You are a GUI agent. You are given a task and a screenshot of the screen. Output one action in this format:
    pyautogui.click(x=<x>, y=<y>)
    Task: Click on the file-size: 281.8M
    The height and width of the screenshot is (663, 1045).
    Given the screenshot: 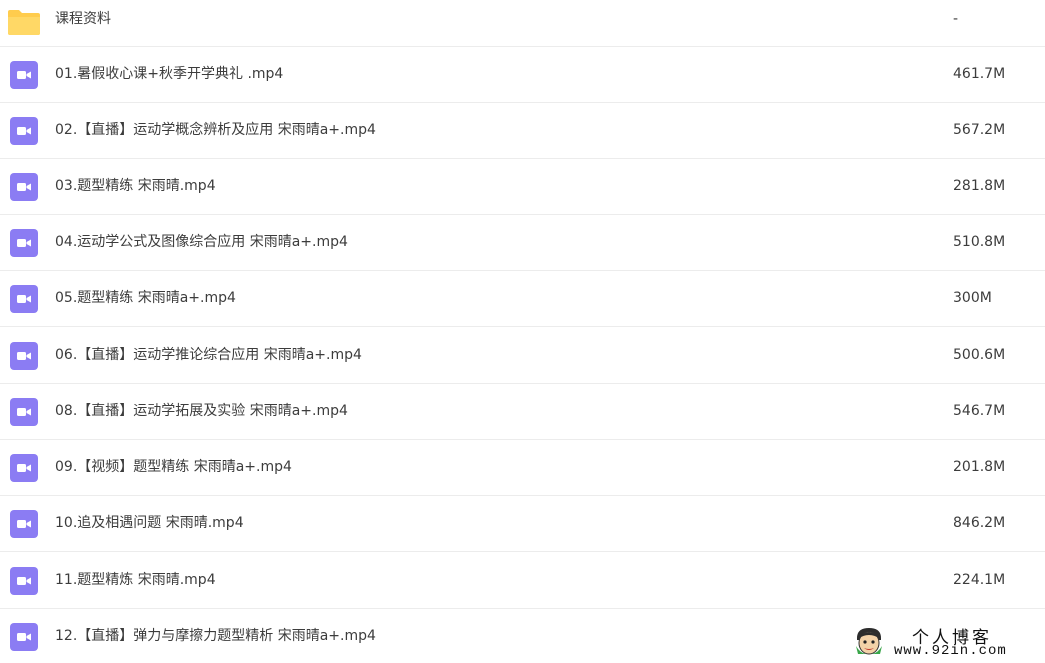 What is the action you would take?
    pyautogui.click(x=979, y=186)
    